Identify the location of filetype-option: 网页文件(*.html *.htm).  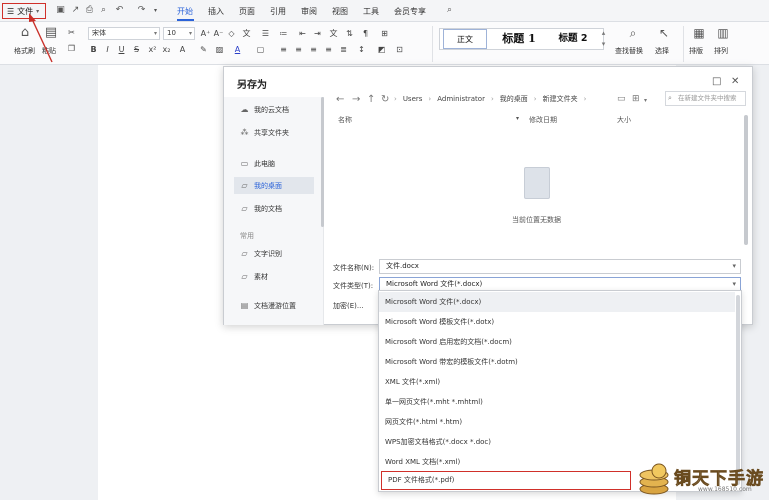
(557, 422).